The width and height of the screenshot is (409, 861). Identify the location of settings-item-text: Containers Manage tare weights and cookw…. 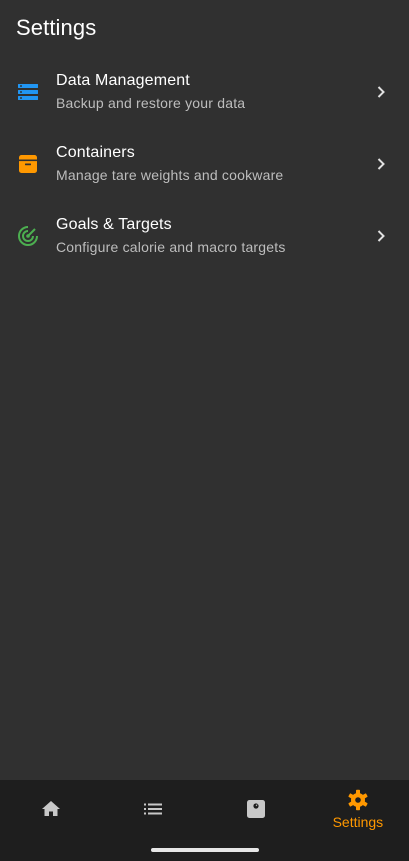
(212, 164).